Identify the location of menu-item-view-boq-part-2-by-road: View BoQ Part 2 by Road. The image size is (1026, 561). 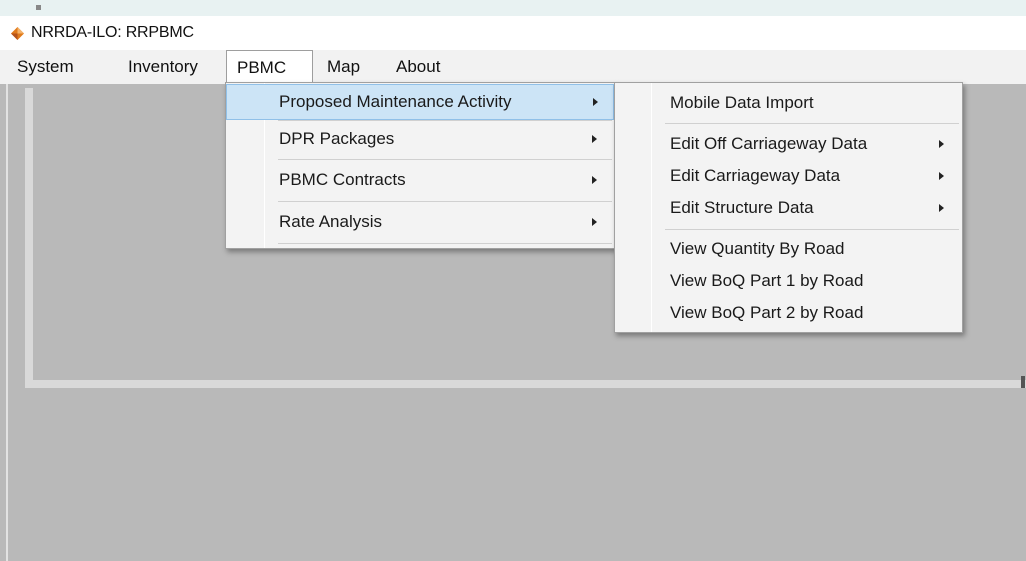
(788, 313).